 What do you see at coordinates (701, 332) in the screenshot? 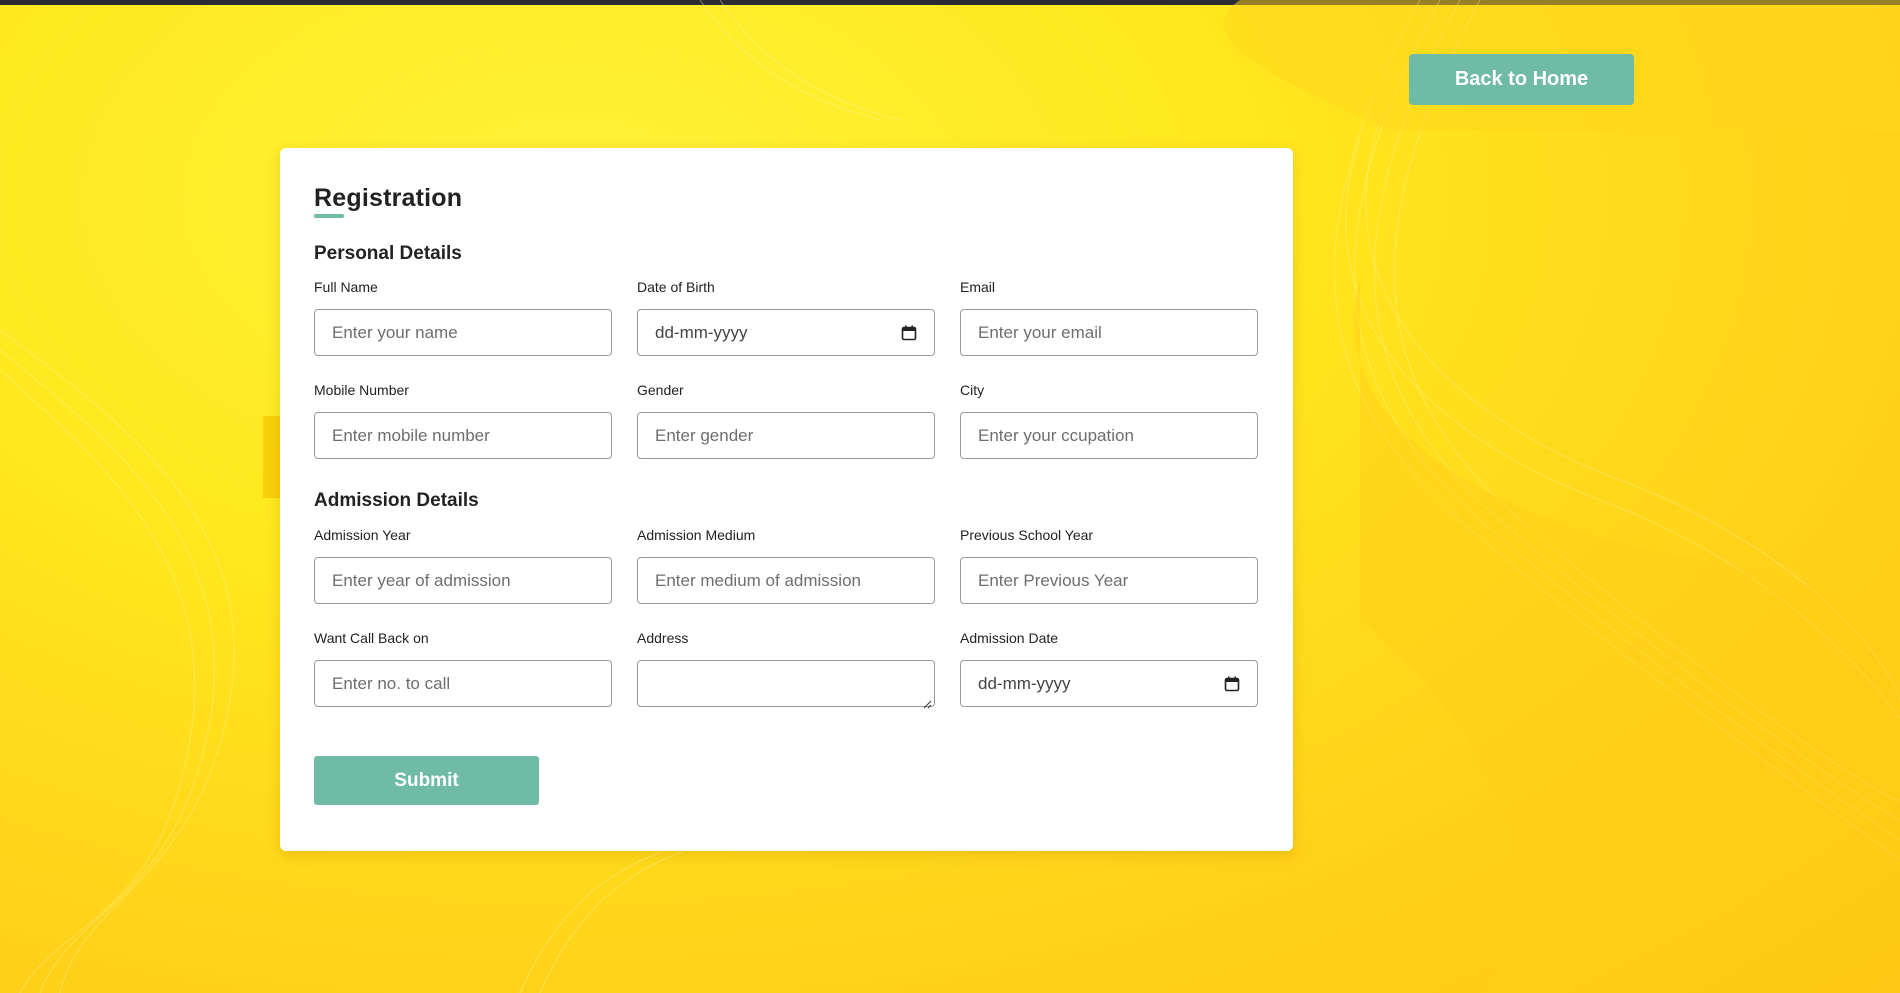
I see `date-of-birth-value: dd-mm-yyyy` at bounding box center [701, 332].